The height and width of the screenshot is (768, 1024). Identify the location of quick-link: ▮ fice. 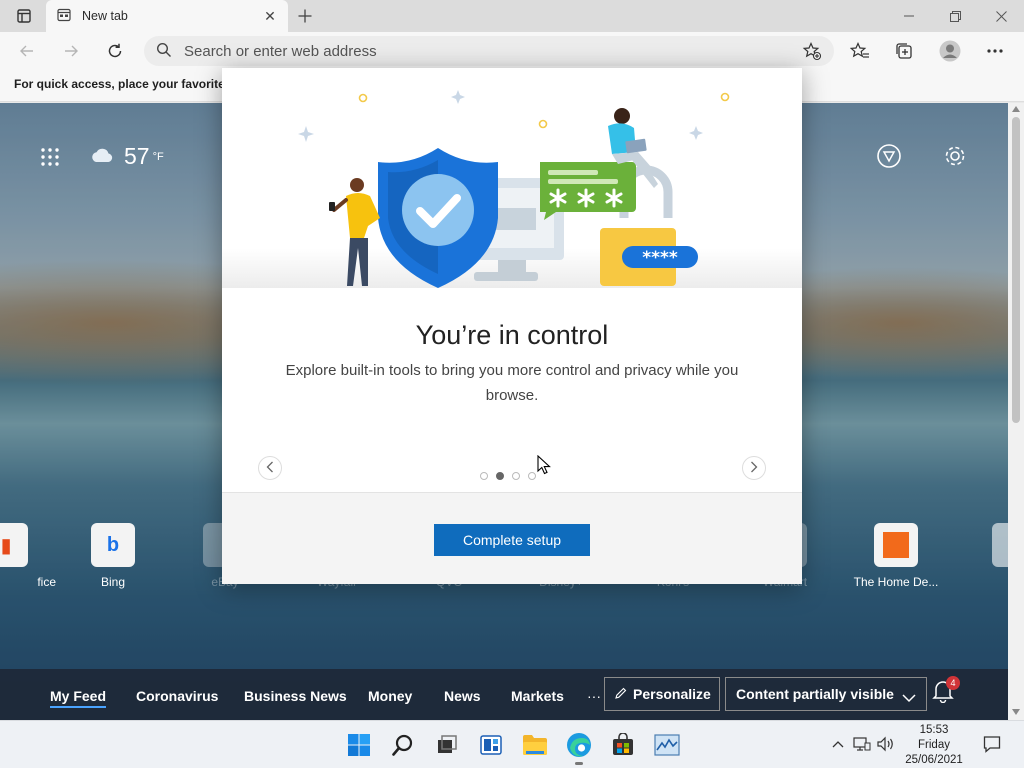
(28, 556).